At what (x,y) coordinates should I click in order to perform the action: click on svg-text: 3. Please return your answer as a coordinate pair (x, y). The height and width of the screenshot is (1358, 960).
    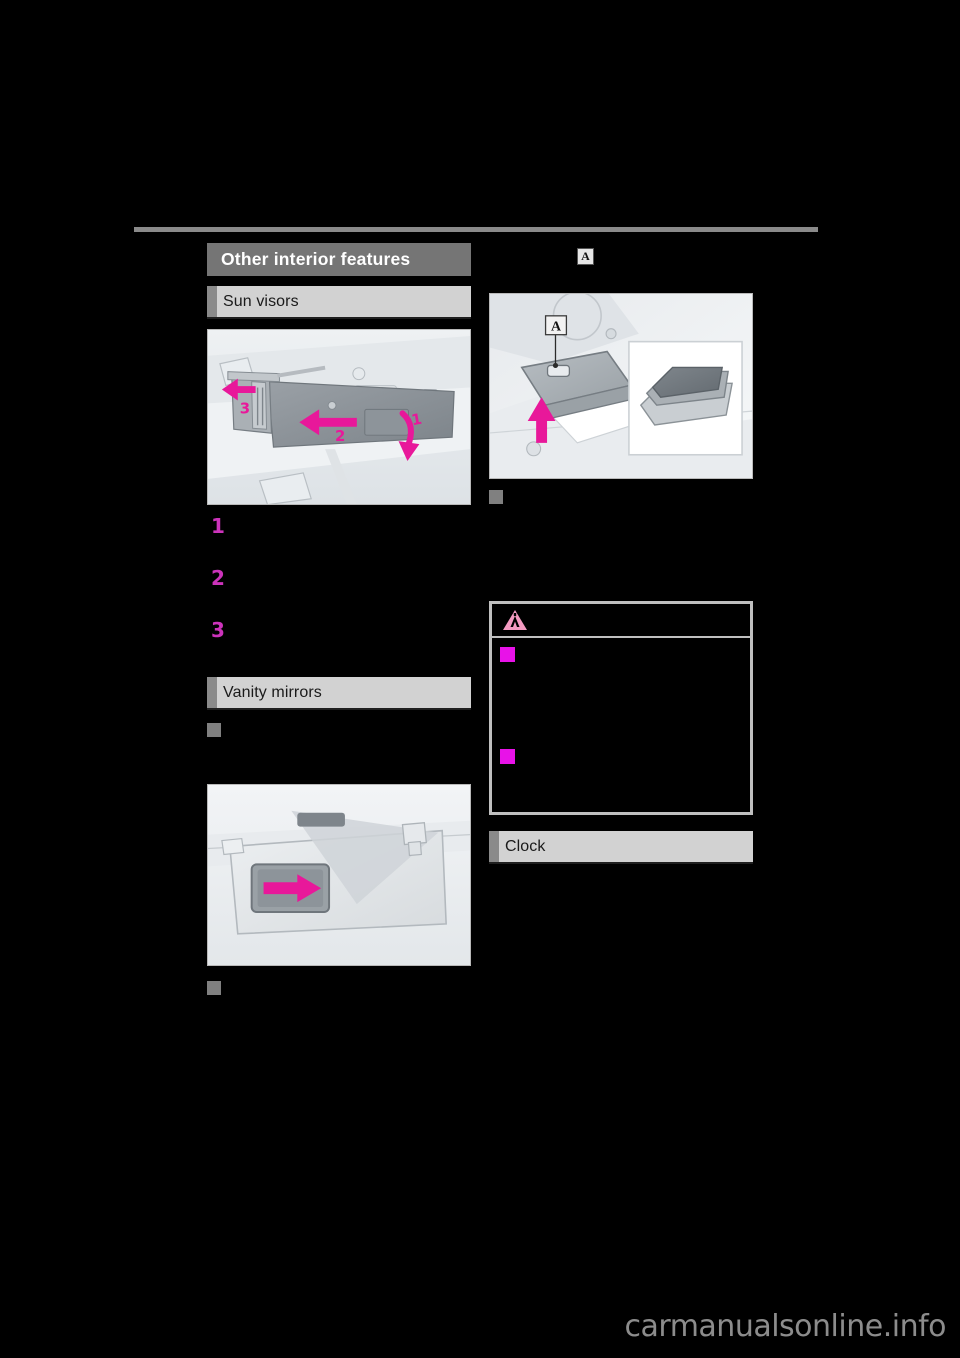
    Looking at the image, I should click on (245, 408).